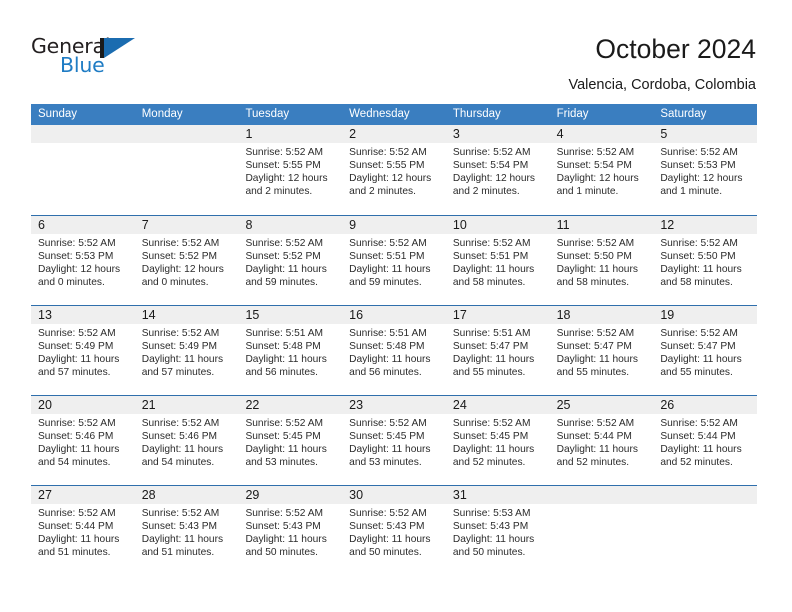 The height and width of the screenshot is (612, 792). I want to click on day-number-band: 1, so click(290, 134).